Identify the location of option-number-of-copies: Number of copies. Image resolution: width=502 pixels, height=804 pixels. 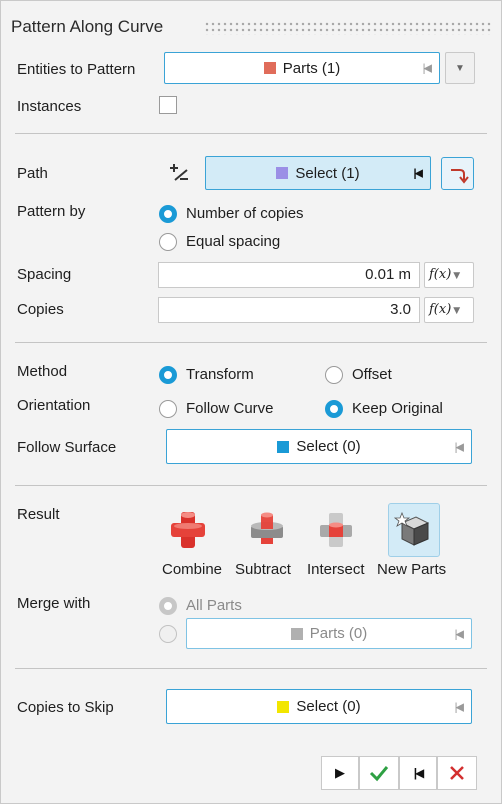
(245, 213).